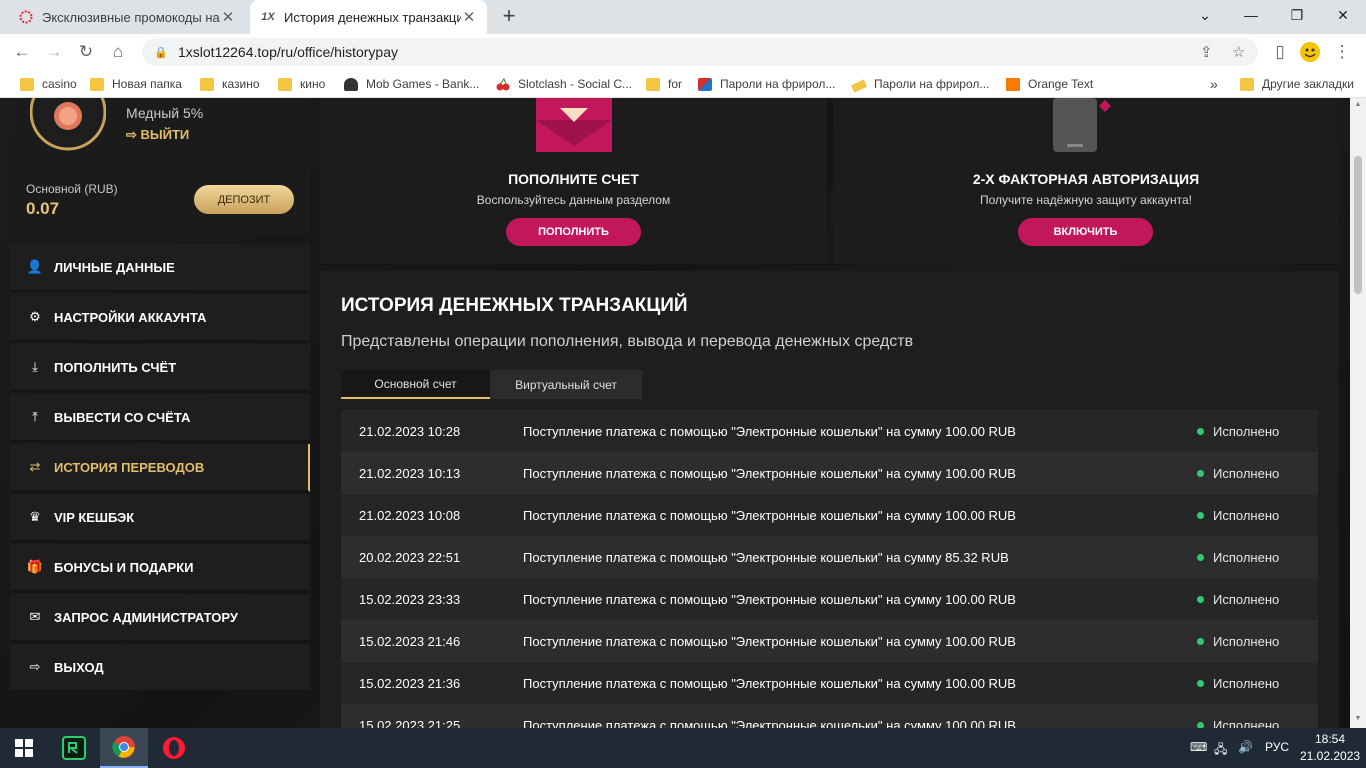 This screenshot has width=1366, height=768. I want to click on menu-item-withdraw: ⤒ ВЫВЕСТИ СО СЧЁТА, so click(160, 418).